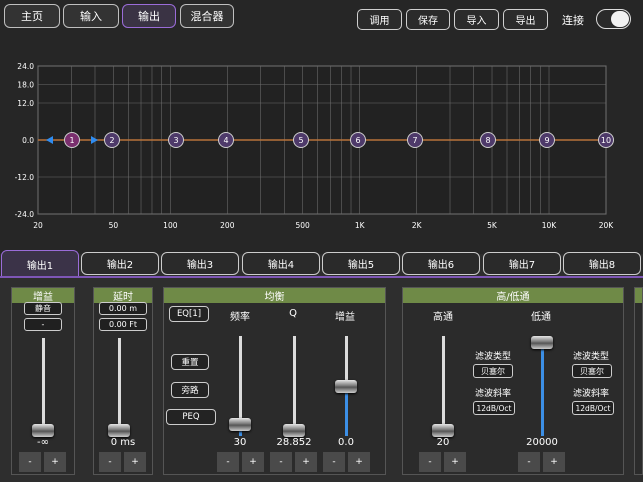 This screenshot has height=482, width=643. I want to click on freq-slider-thumb, so click(240, 424).